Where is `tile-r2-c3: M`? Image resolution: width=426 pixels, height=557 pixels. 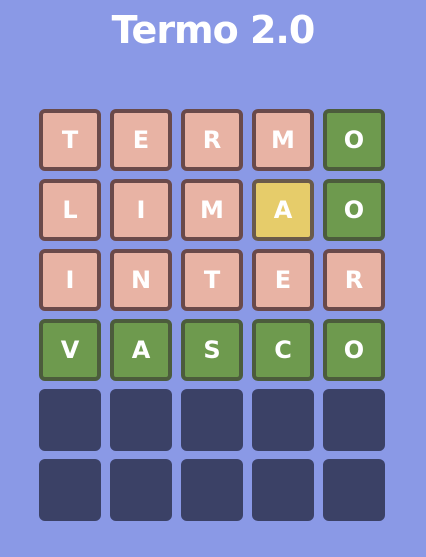 tile-r2-c3: M is located at coordinates (212, 210).